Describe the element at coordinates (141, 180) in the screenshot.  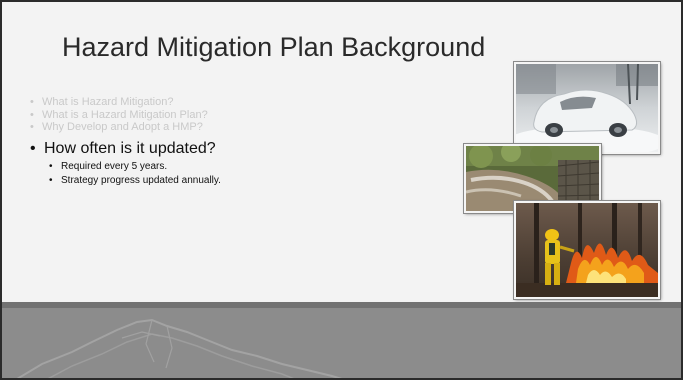
I see `sub-bullet-text: Strategy progress updated annually.` at that location.